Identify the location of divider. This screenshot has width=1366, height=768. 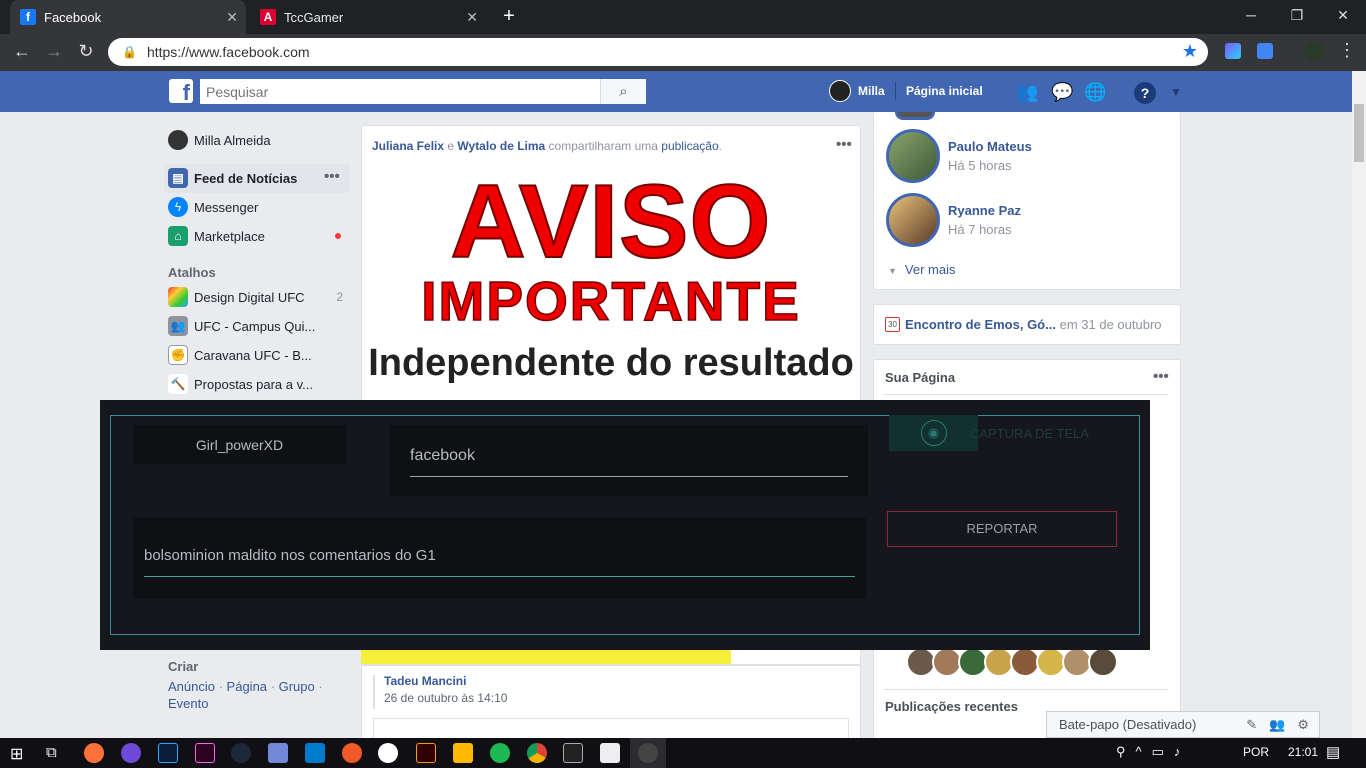
(1026, 689).